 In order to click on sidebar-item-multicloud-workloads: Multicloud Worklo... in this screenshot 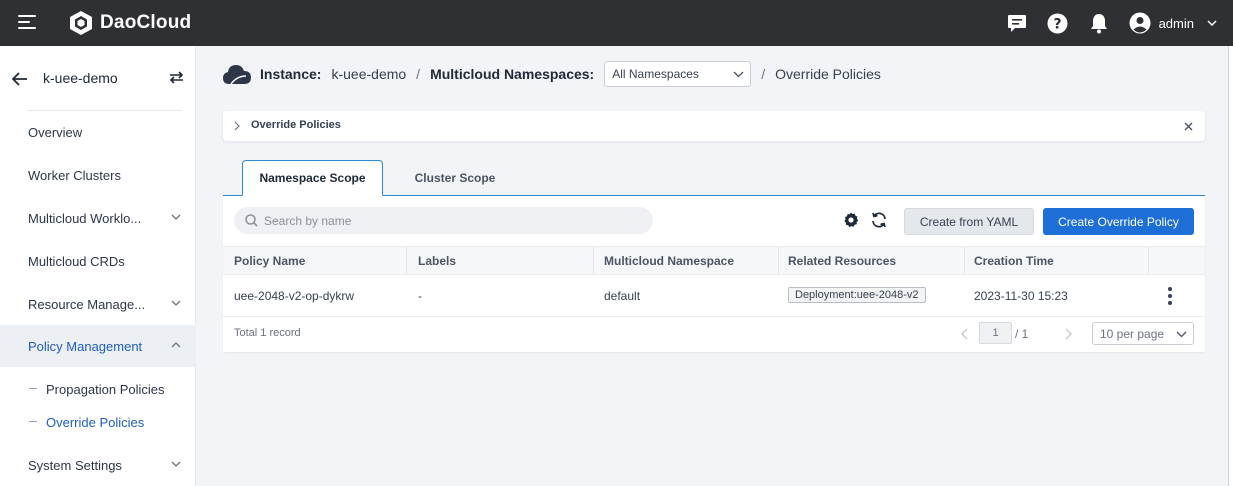, I will do `click(98, 218)`.